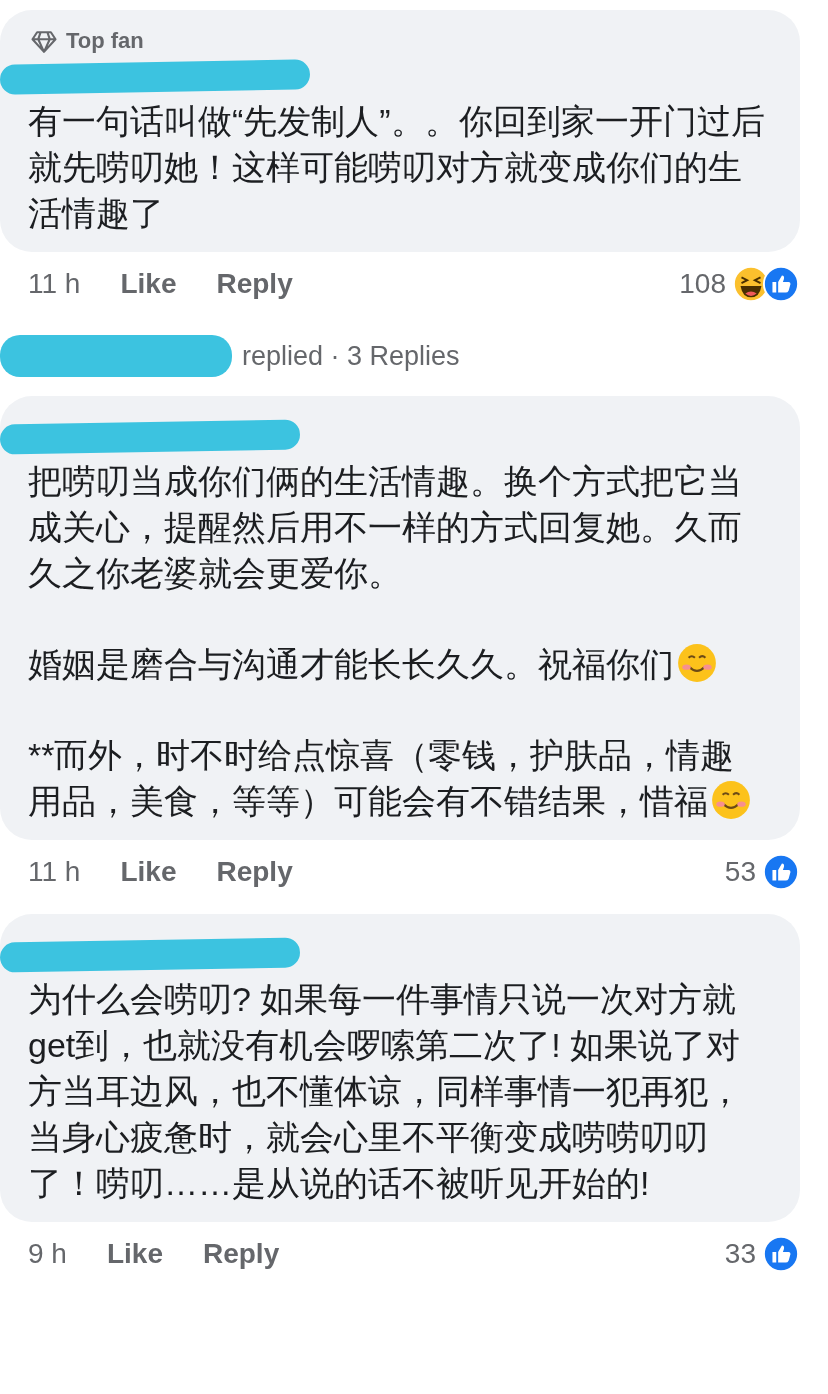 The height and width of the screenshot is (1394, 828). I want to click on comment-text: 把唠叨当成你们俩的生活情趣。换个方式把它当成关心，提醒然后用不一样的方式回复她。久而久之你老婆就会更爱你。, so click(385, 527).